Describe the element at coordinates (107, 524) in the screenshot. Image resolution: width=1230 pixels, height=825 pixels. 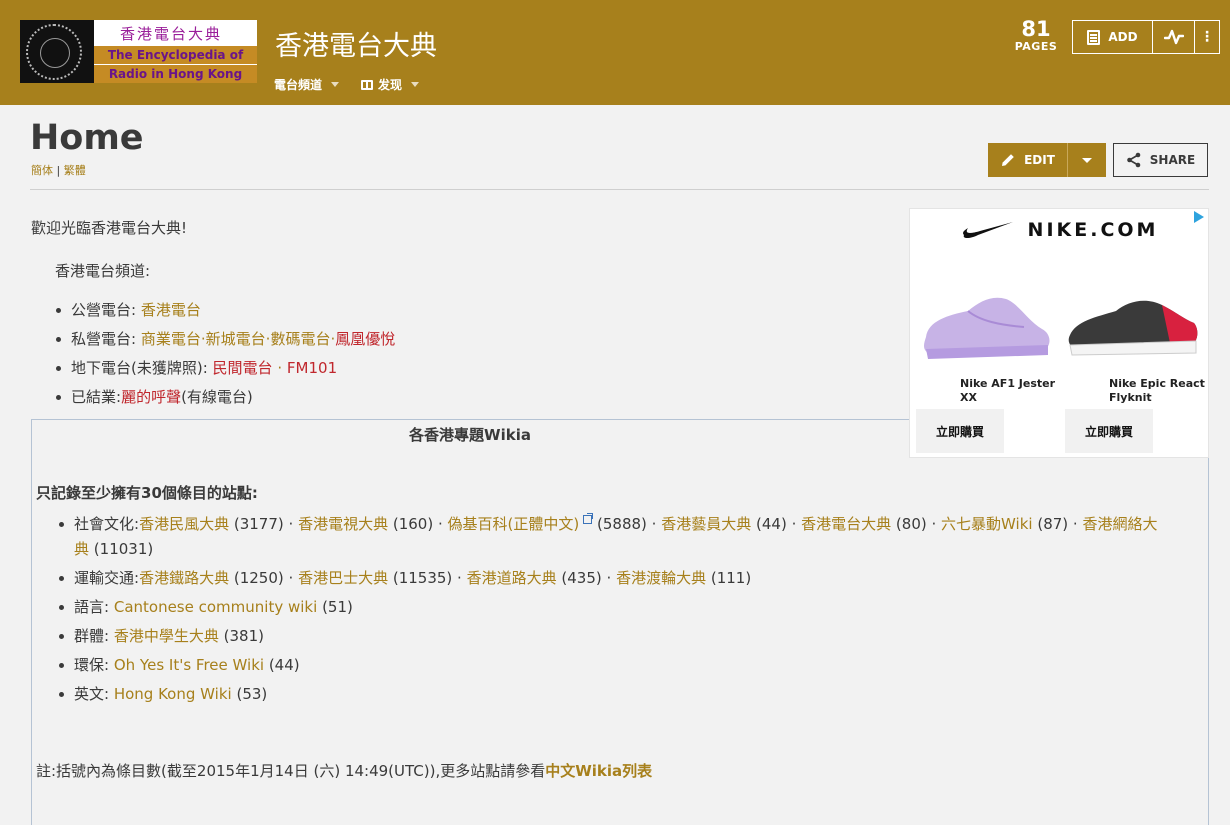
I see `category-label: 社會文化:` at that location.